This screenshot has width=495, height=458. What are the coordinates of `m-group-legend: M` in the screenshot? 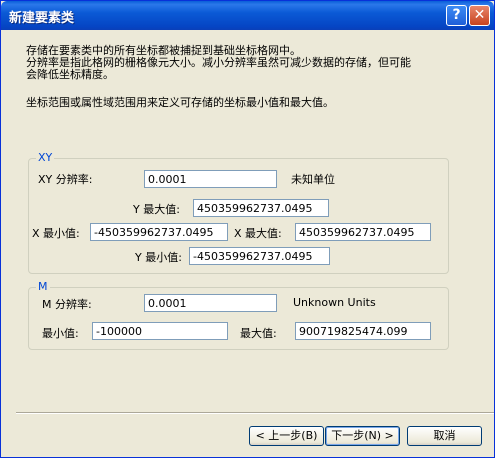 It's located at (43, 286).